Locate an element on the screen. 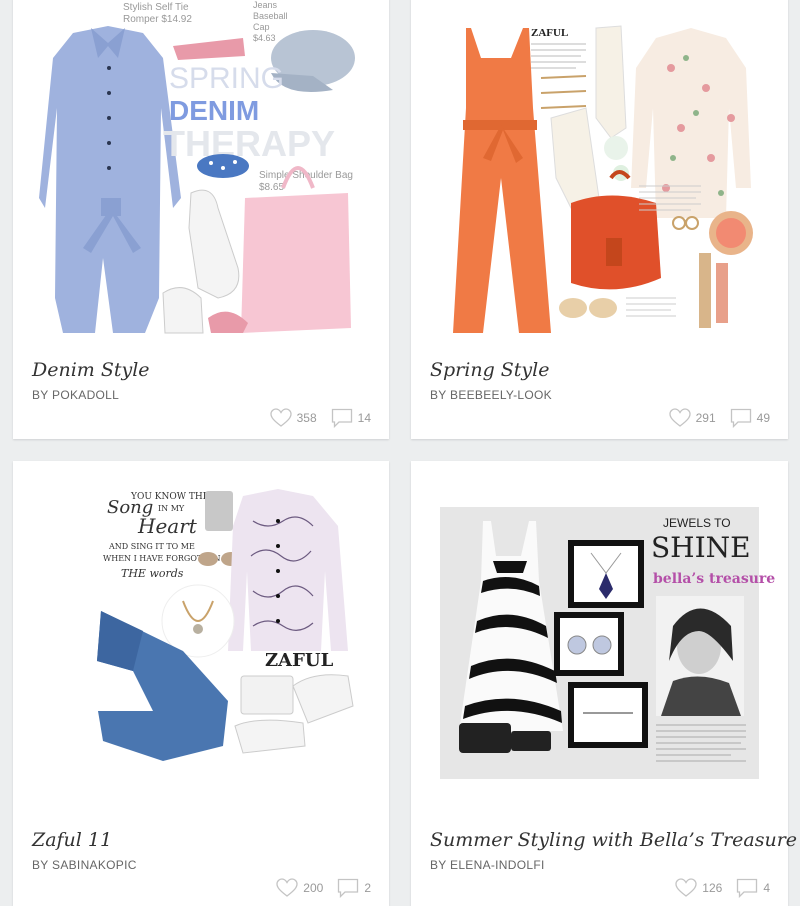  quote-line-5: AND SING IT TO ME is located at coordinates (151, 546).